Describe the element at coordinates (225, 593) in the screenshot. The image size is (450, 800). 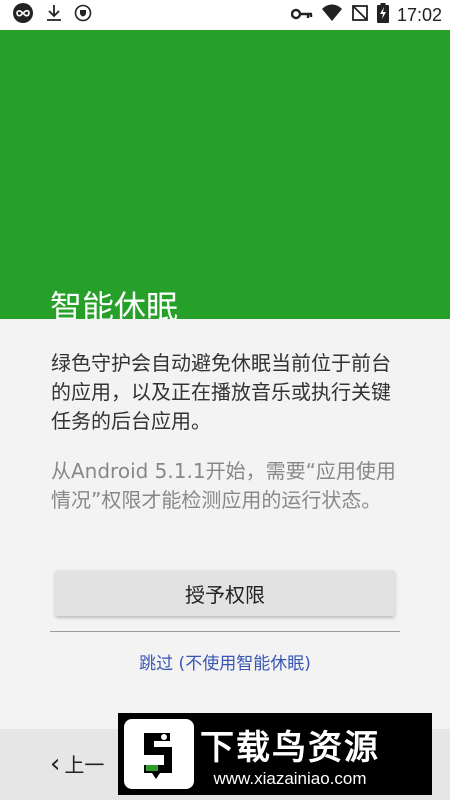
I see `grant-permission-button: 授予权限` at that location.